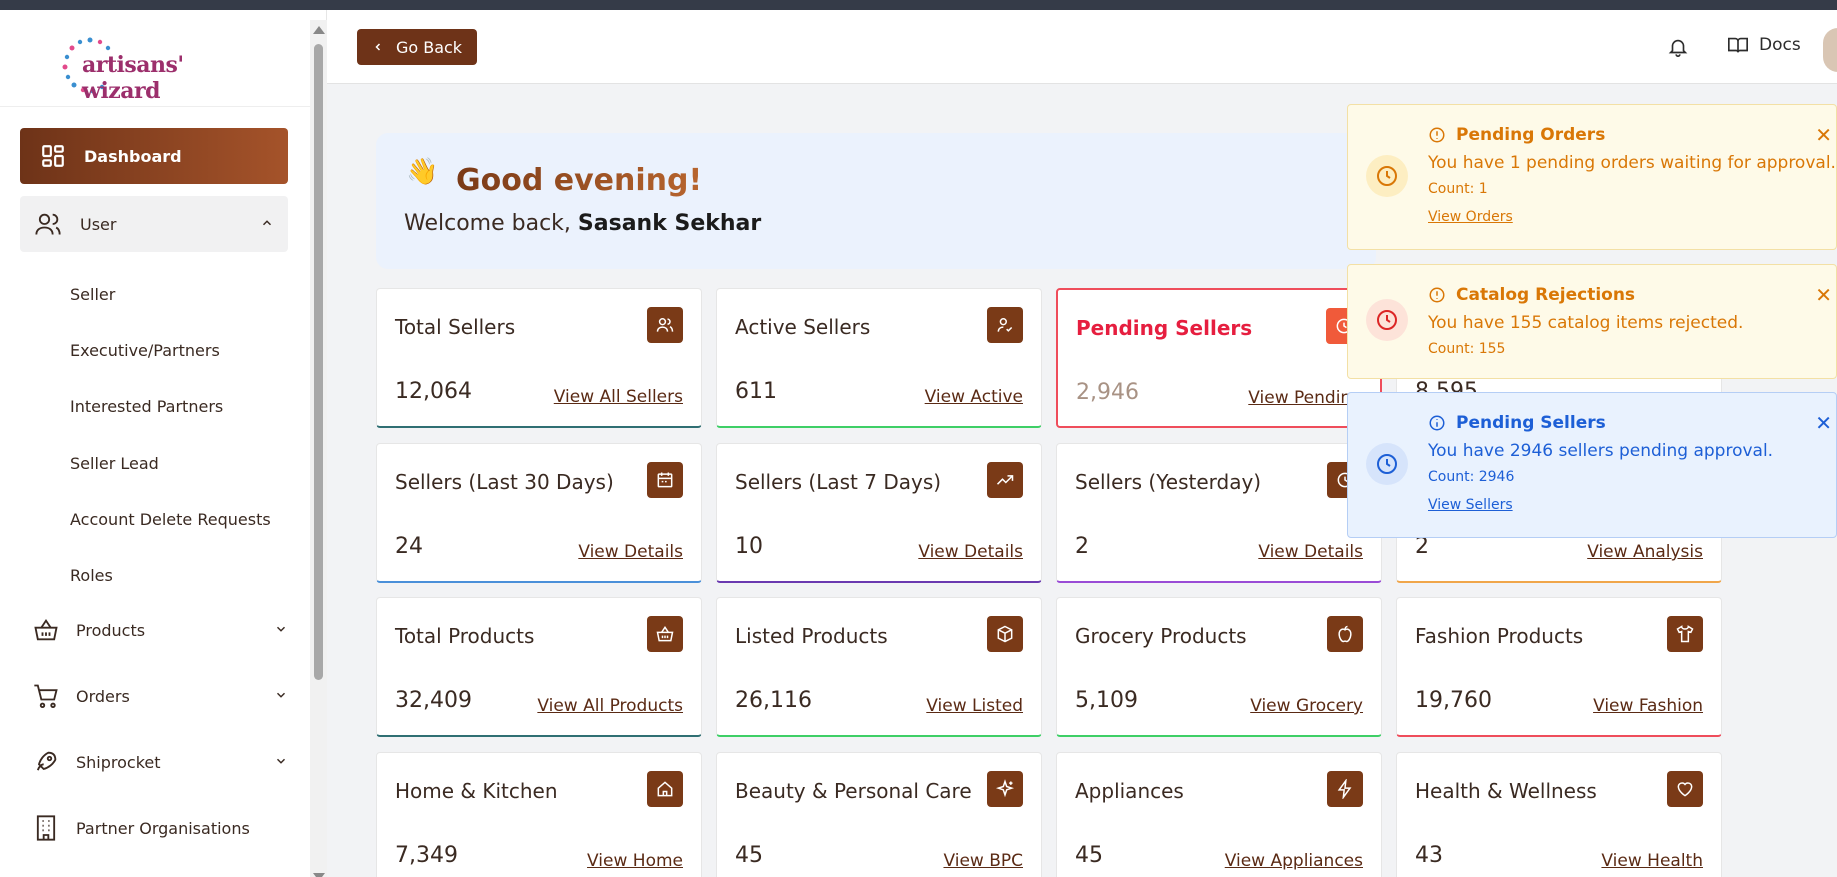 The width and height of the screenshot is (1837, 877). Describe the element at coordinates (1648, 706) in the screenshot. I see `stat-card-link: View Fashion` at that location.